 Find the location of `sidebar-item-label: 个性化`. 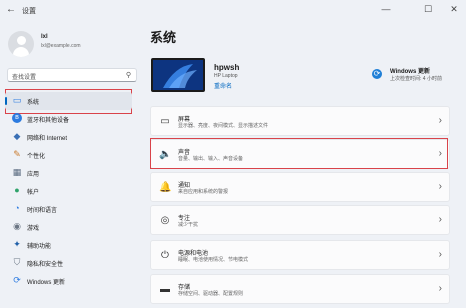

sidebar-item-label: 个性化 is located at coordinates (36, 157).